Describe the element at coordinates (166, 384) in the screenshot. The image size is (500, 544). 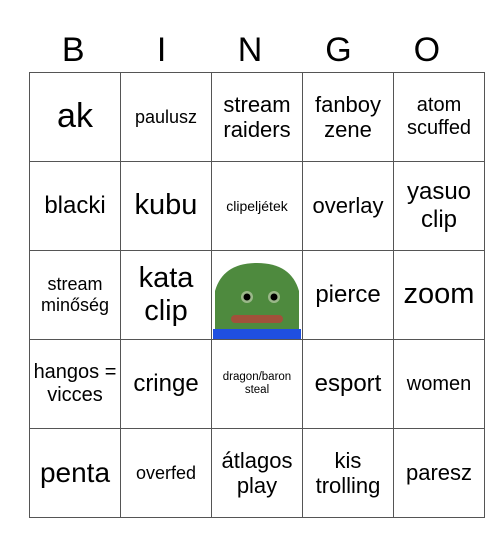
I see `bingo-cell: cringe` at that location.